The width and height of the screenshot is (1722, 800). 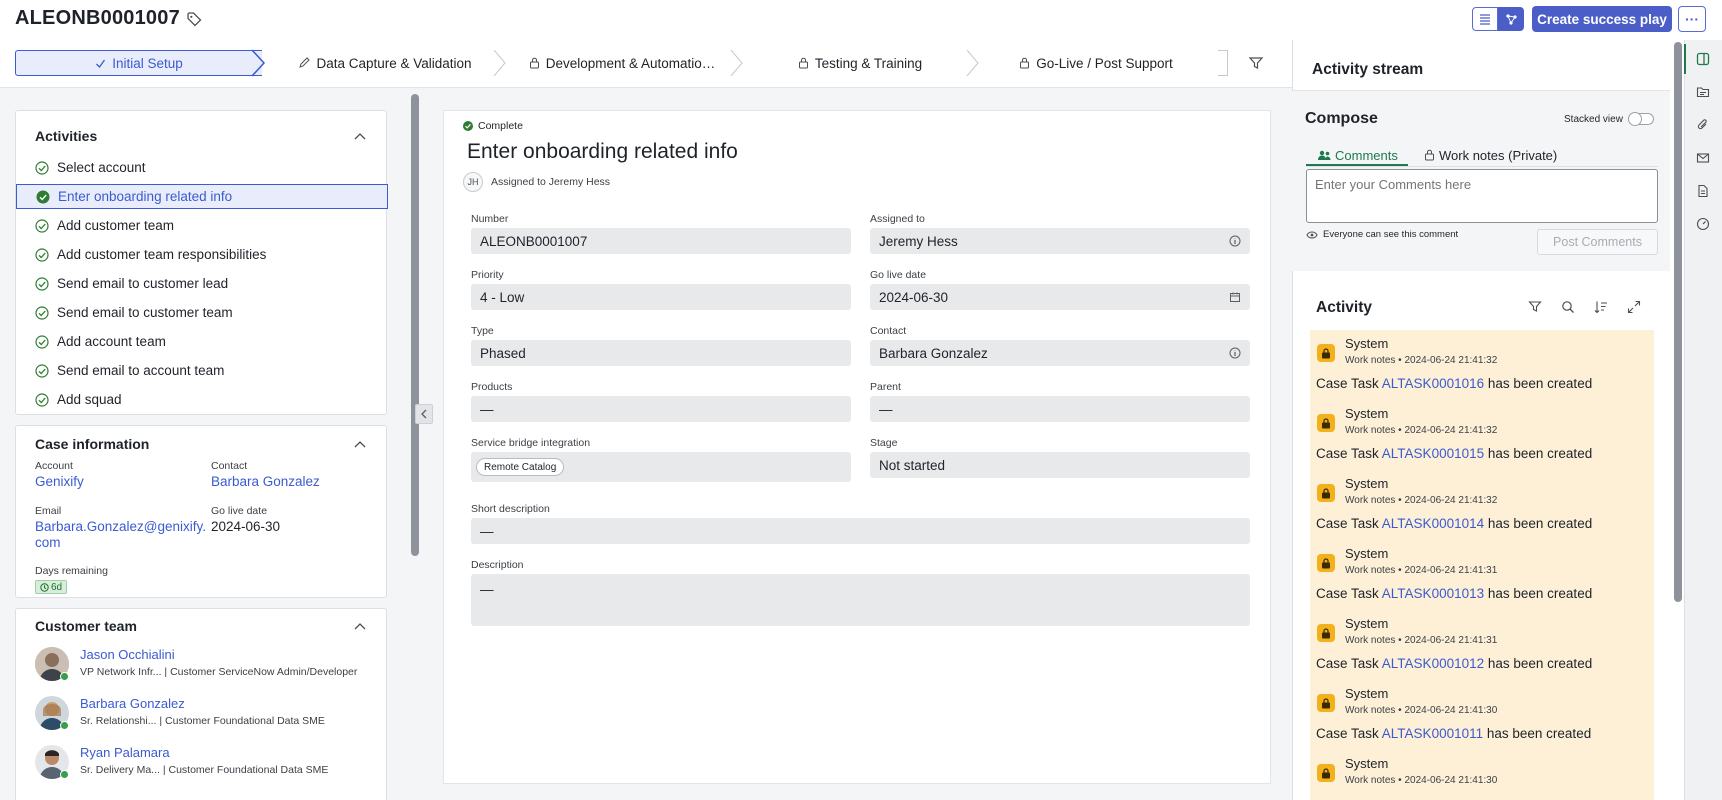 I want to click on contact-field: Barbara Gonzalez, so click(x=1060, y=353).